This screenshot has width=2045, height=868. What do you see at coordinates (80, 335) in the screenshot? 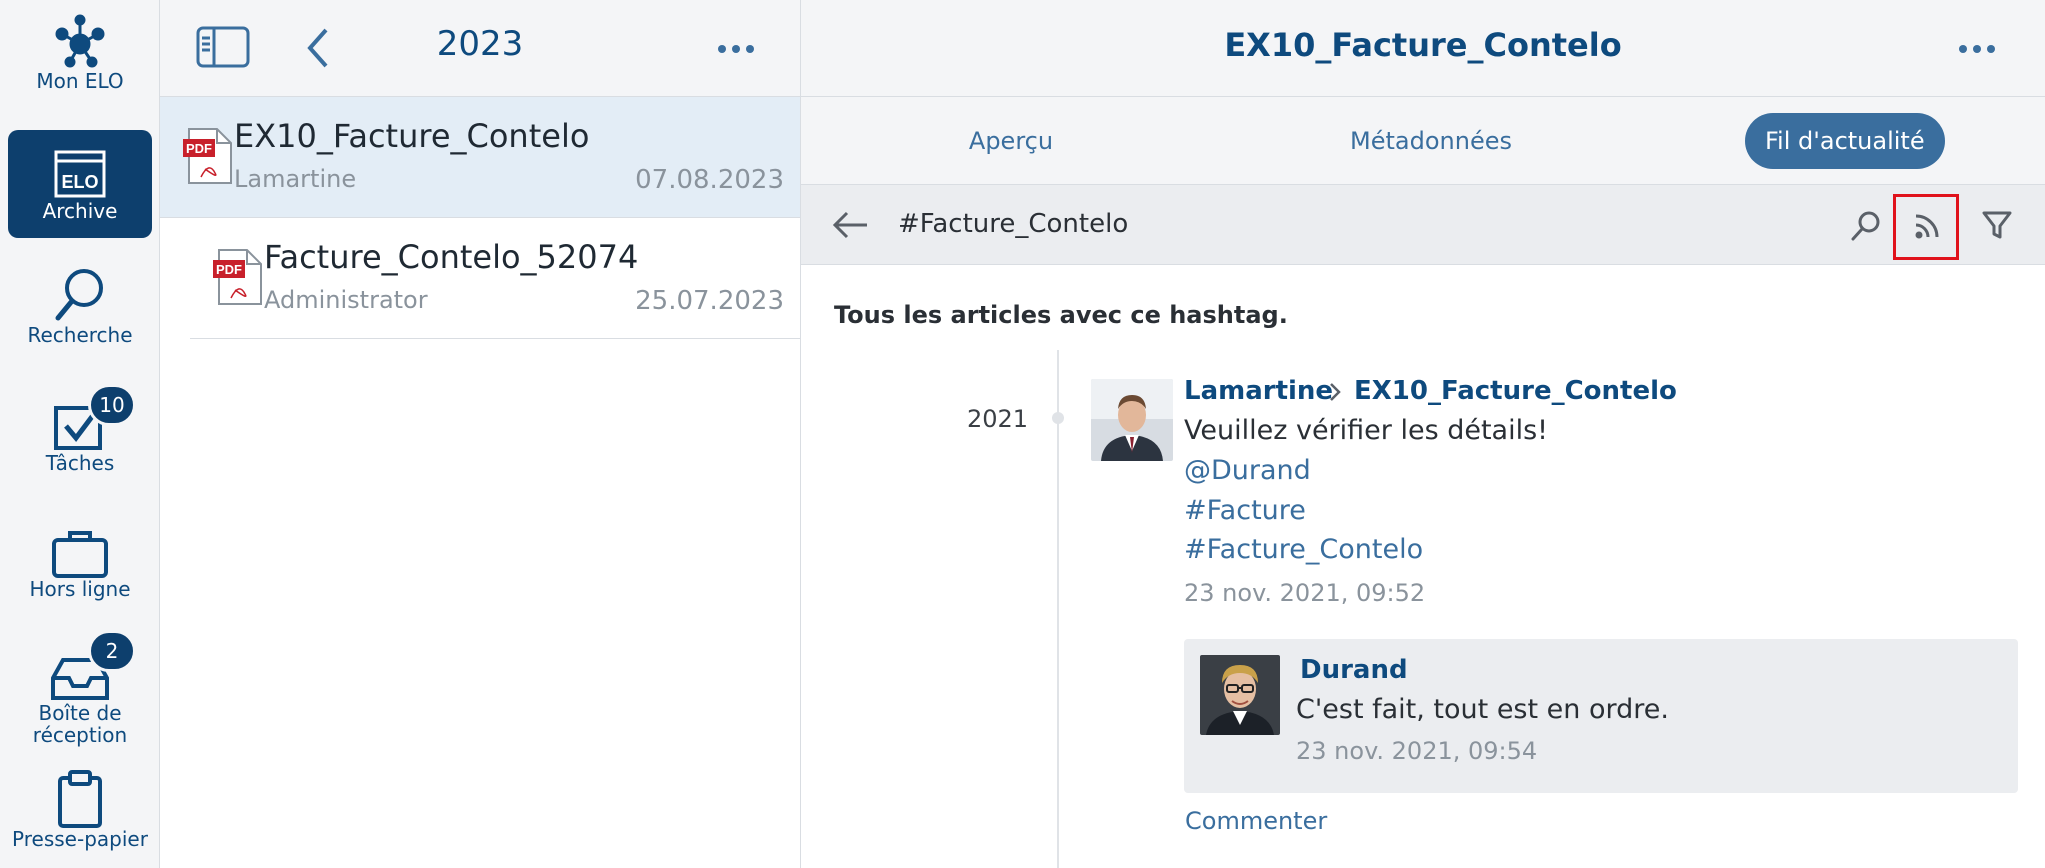
I see `nav-label: Recherche` at bounding box center [80, 335].